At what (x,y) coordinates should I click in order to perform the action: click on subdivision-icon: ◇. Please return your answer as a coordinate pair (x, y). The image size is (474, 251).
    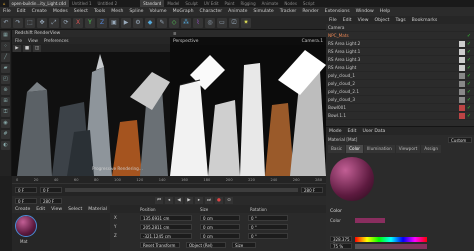
    Looking at the image, I should click on (174, 22).